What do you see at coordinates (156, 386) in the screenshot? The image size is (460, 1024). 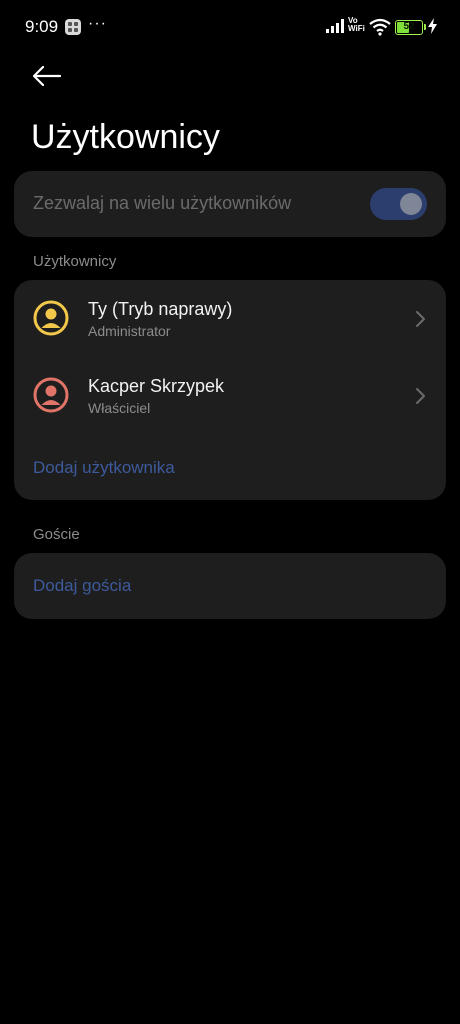 I see `user-name: Kacper Skrzypek` at bounding box center [156, 386].